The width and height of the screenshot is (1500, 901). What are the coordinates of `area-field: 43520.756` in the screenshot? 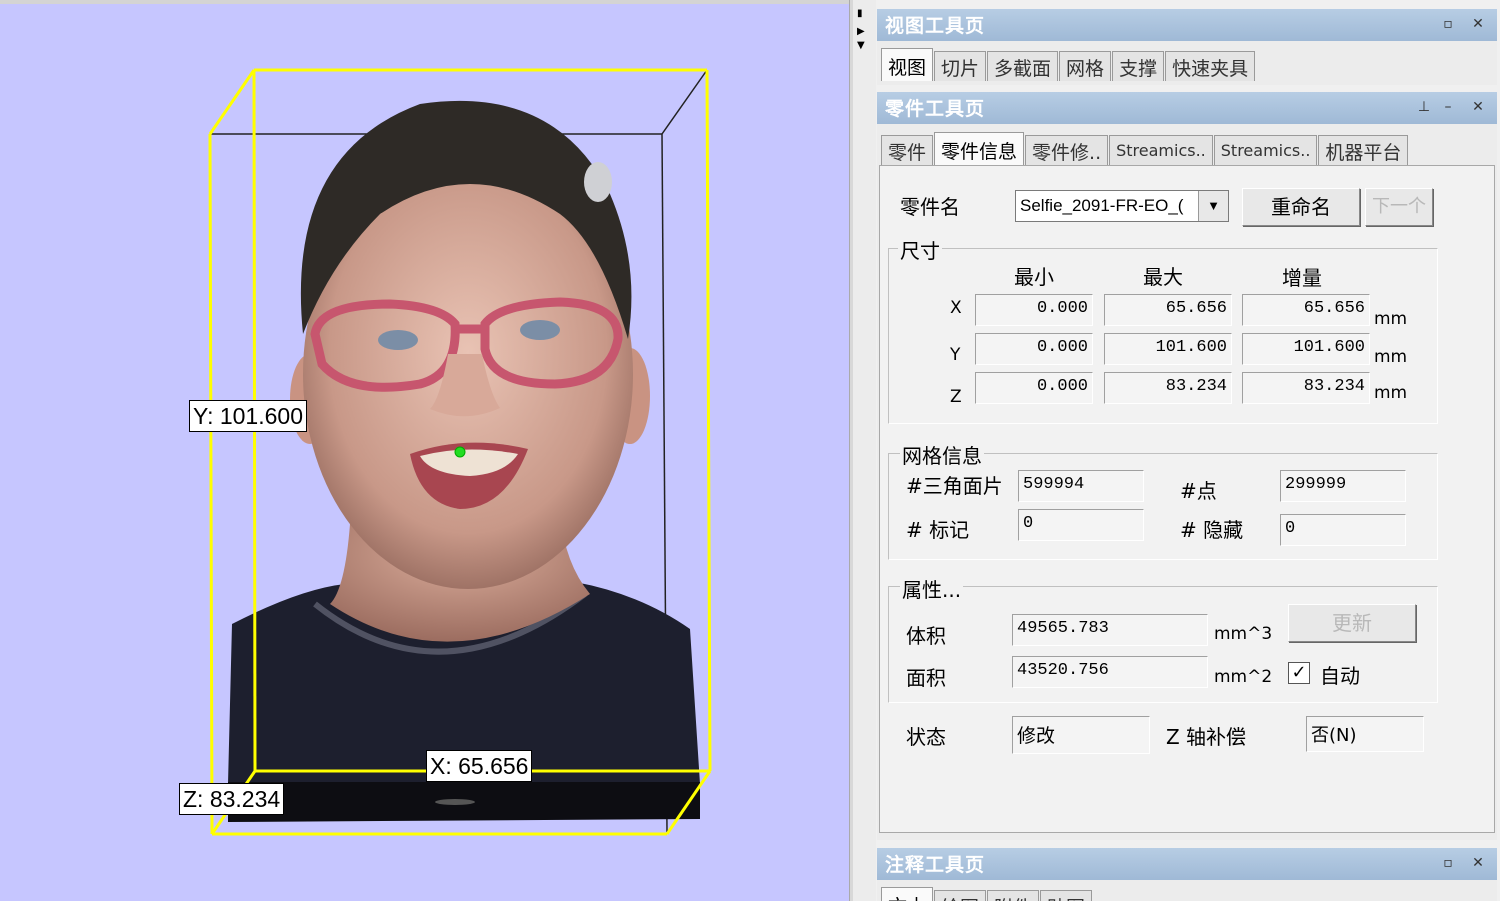 It's located at (1110, 672).